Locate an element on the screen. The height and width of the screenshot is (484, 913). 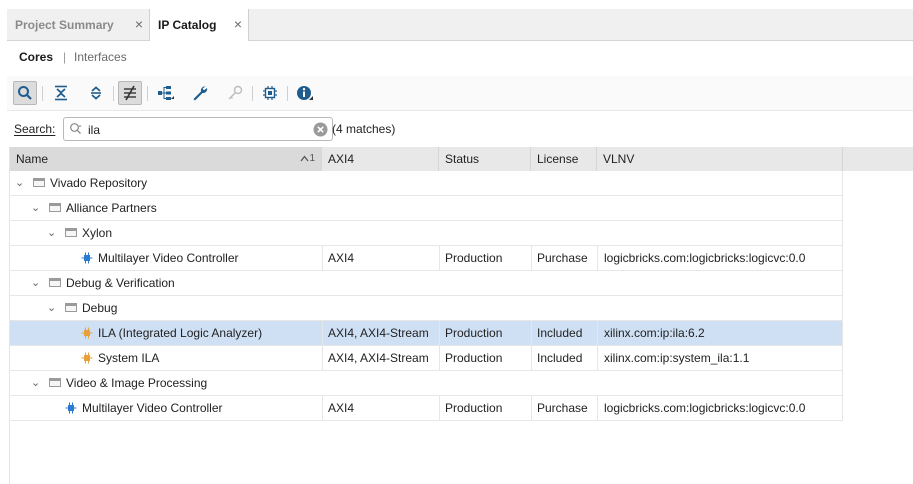
tree-row-folder: ⌄ Xylon is located at coordinates (426, 233).